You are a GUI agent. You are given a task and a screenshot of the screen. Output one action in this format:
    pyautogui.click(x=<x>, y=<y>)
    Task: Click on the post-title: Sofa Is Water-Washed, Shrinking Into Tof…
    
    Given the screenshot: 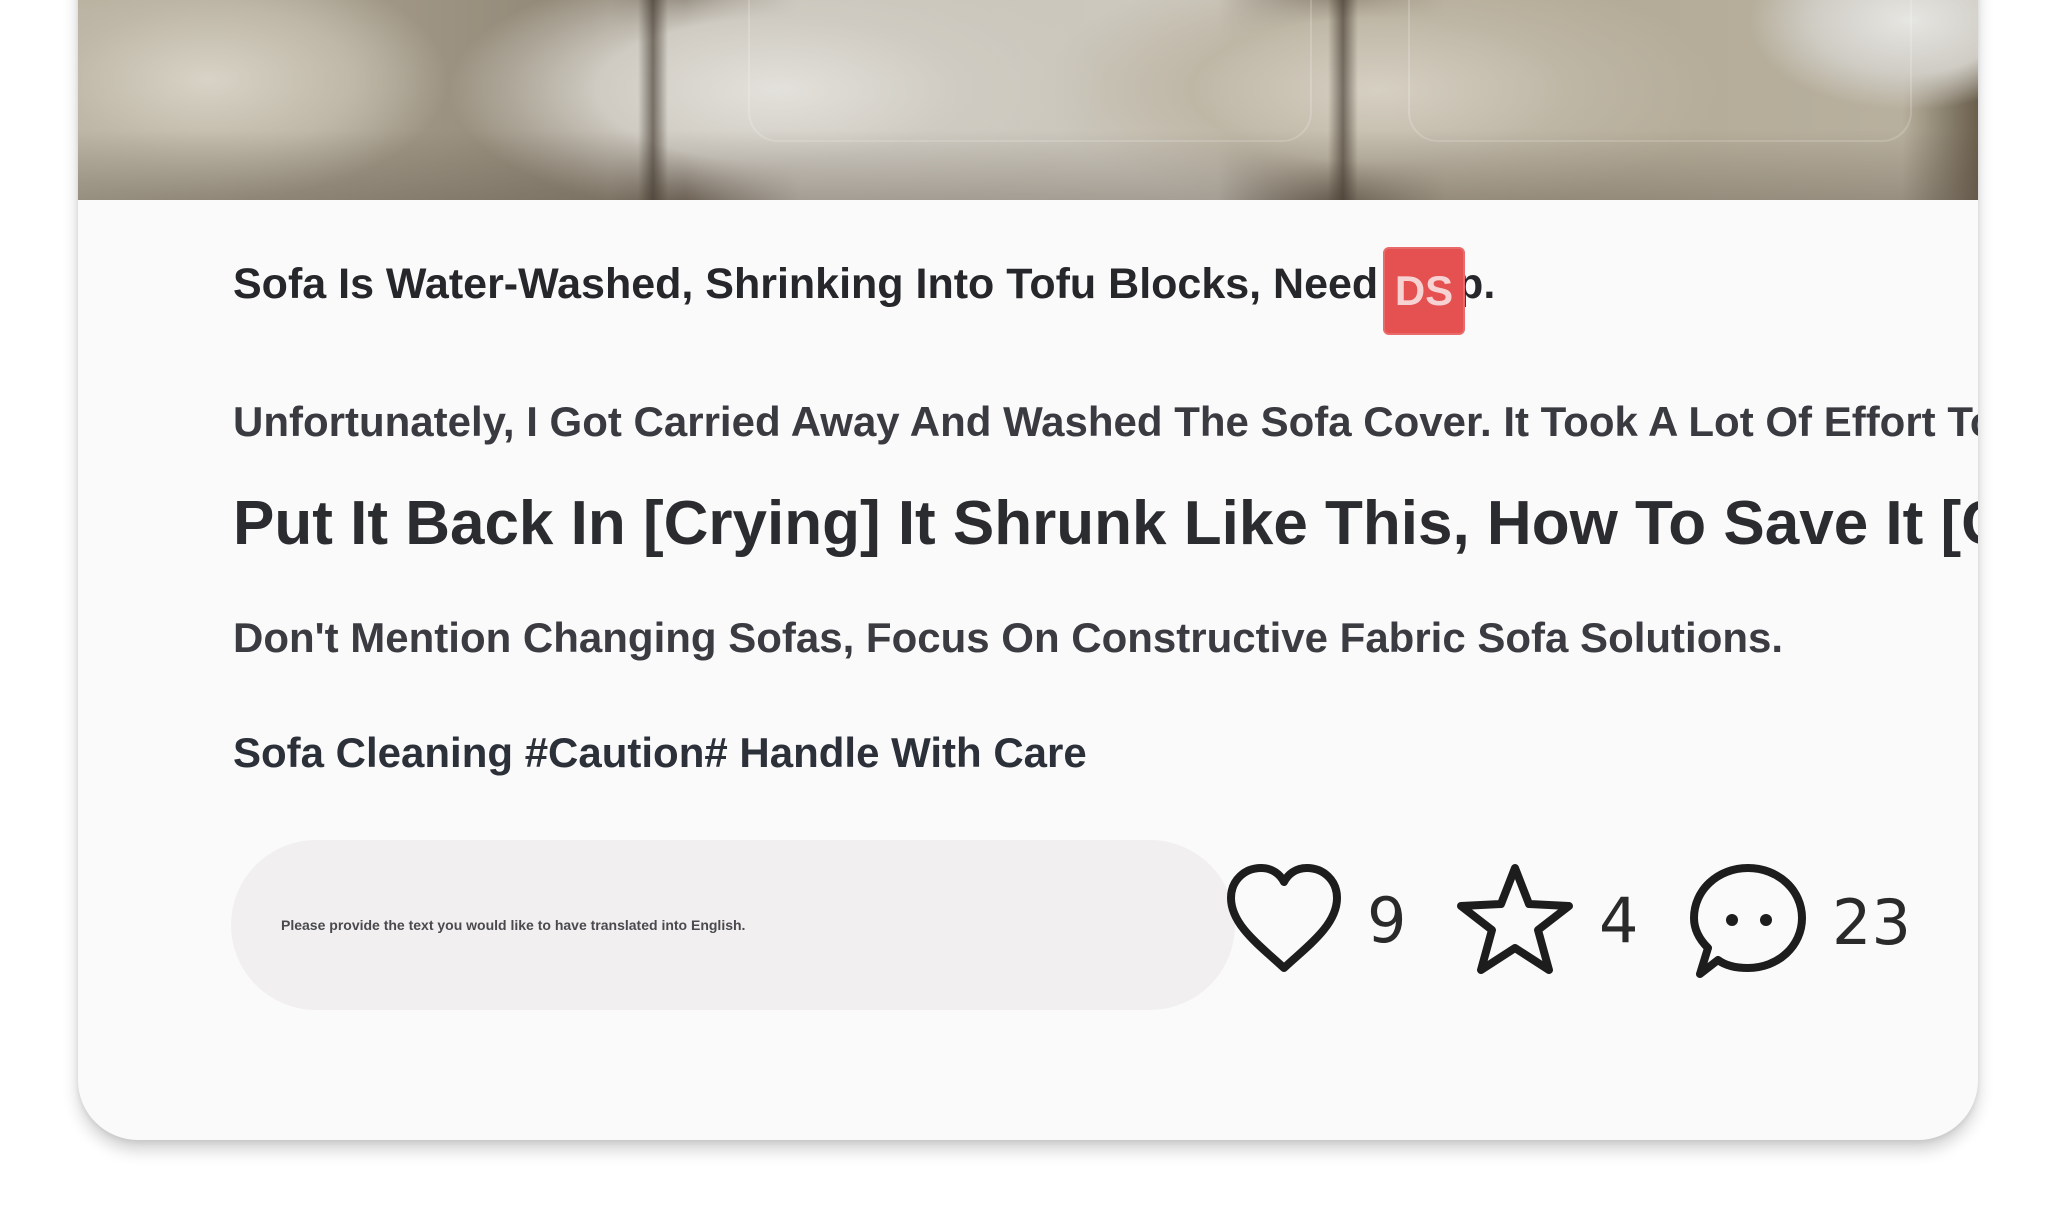 What is the action you would take?
    pyautogui.click(x=864, y=284)
    